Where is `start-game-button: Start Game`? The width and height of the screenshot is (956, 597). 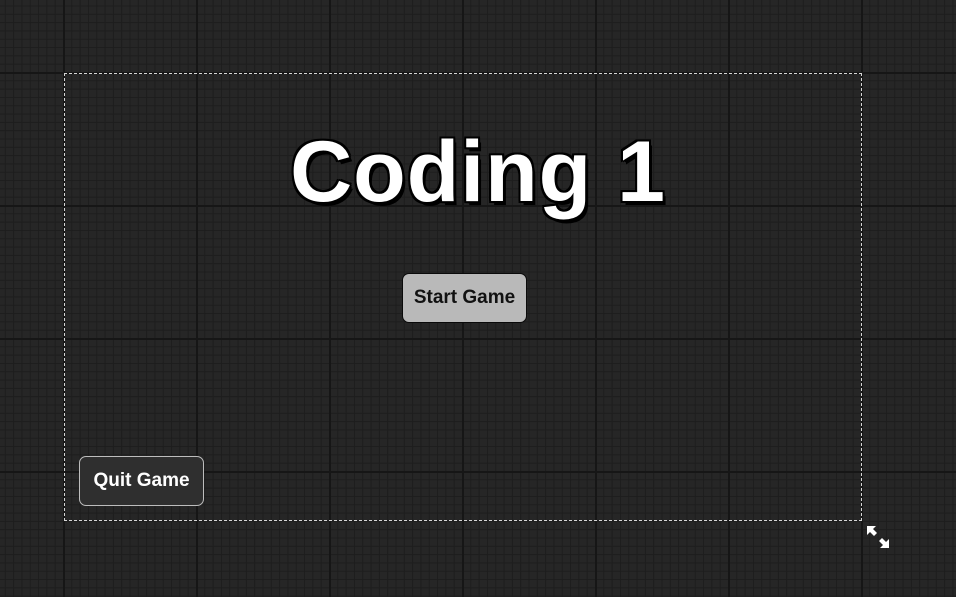 start-game-button: Start Game is located at coordinates (464, 298).